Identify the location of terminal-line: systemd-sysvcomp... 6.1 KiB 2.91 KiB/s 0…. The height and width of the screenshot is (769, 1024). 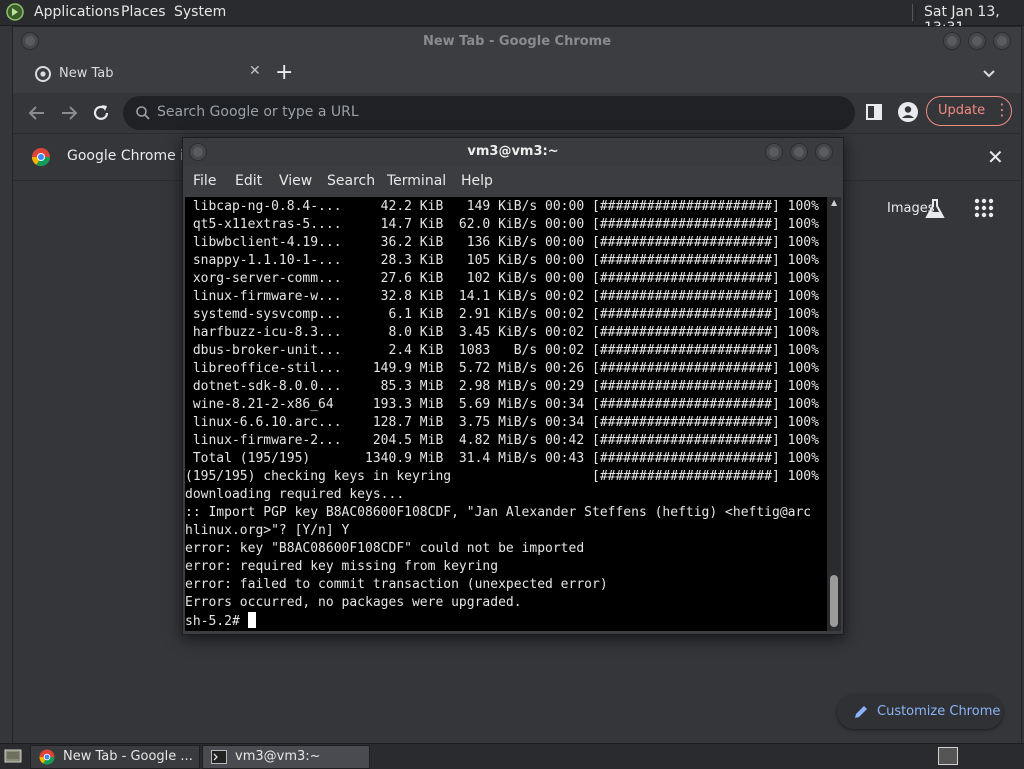
(502, 314).